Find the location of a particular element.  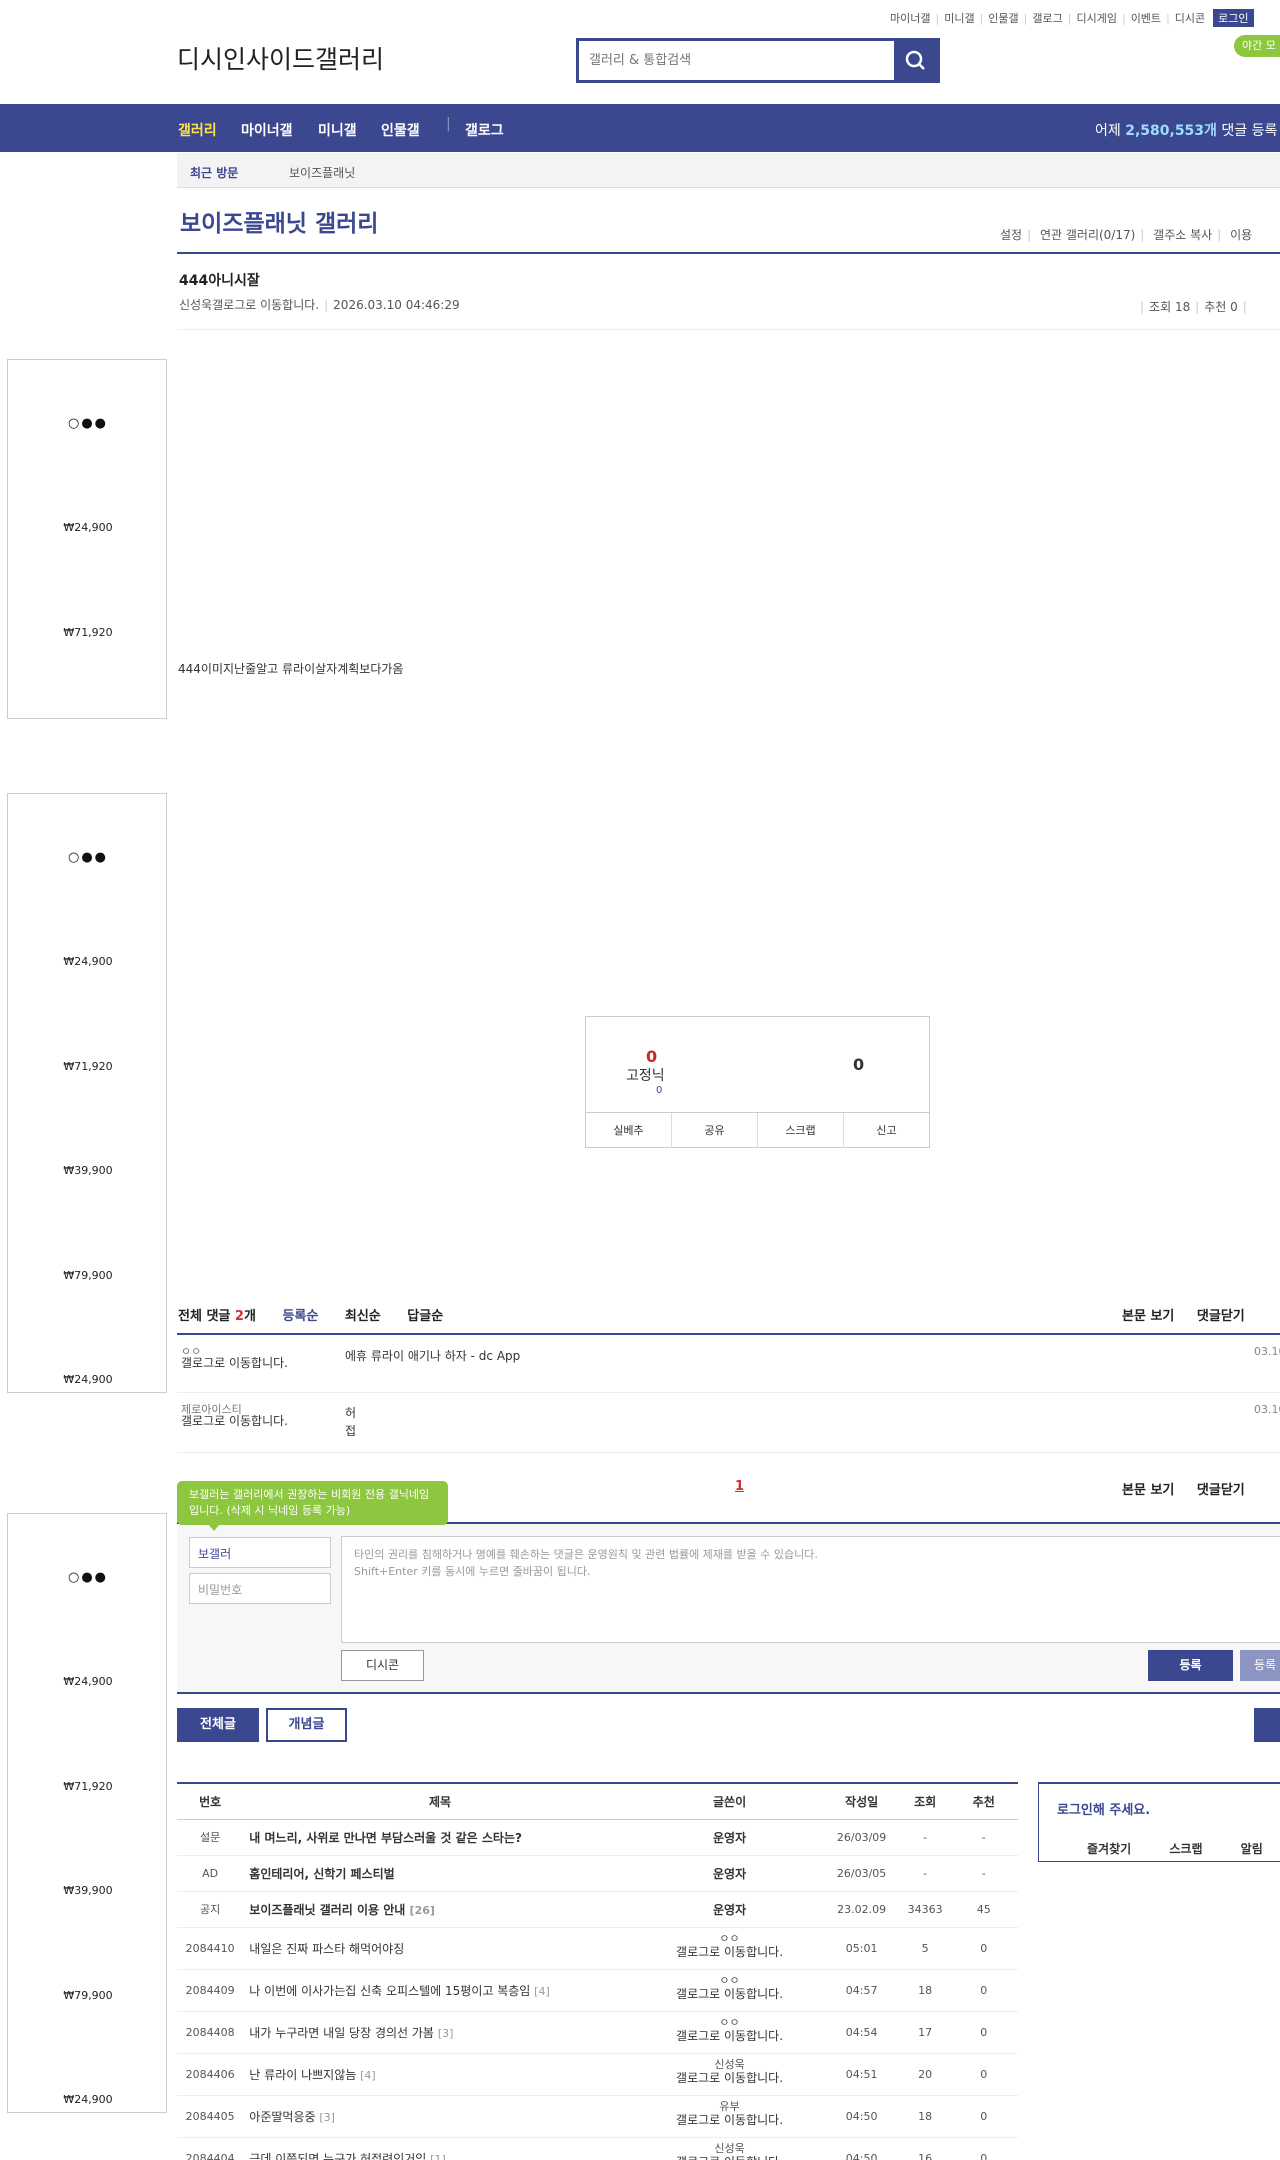

scrap-link: 스크랩 is located at coordinates (1185, 1849).